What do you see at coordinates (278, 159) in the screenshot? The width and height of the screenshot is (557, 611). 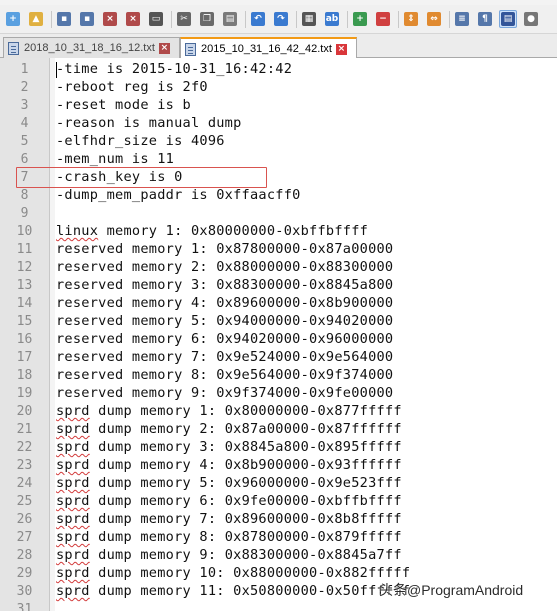 I see `editor-line: 6 -mem_num is 11` at bounding box center [278, 159].